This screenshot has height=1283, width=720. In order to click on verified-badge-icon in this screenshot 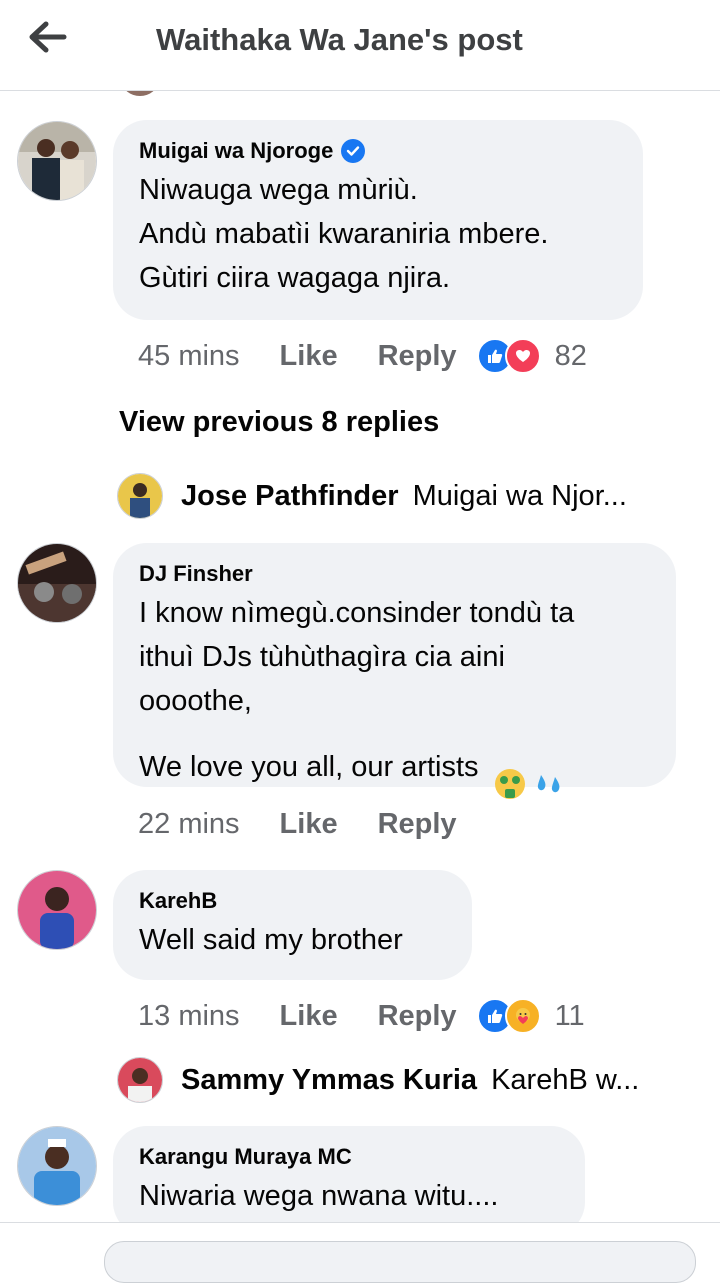, I will do `click(353, 151)`.